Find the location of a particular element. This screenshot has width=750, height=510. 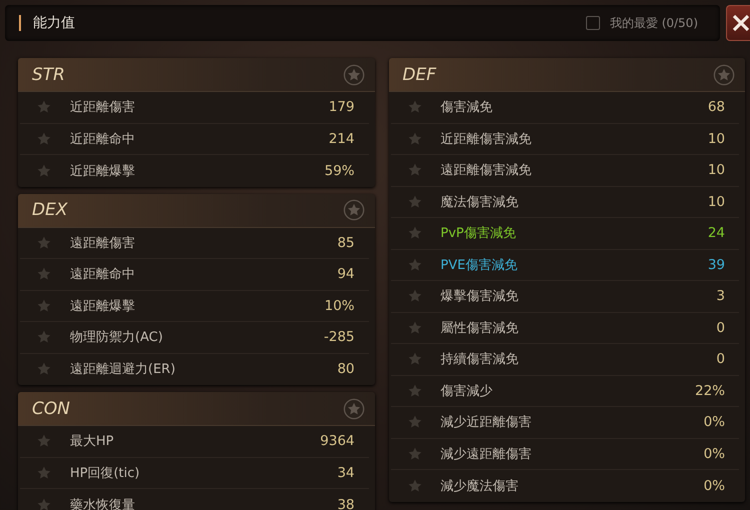

stat-label: 遠距離傷害減免 is located at coordinates (486, 171).